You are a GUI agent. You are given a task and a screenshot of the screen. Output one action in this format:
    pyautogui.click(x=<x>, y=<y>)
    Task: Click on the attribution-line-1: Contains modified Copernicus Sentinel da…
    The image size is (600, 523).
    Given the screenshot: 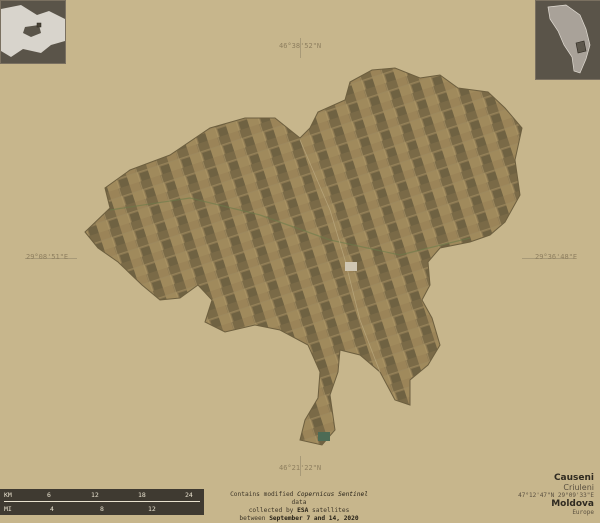 What is the action you would take?
    pyautogui.click(x=299, y=498)
    